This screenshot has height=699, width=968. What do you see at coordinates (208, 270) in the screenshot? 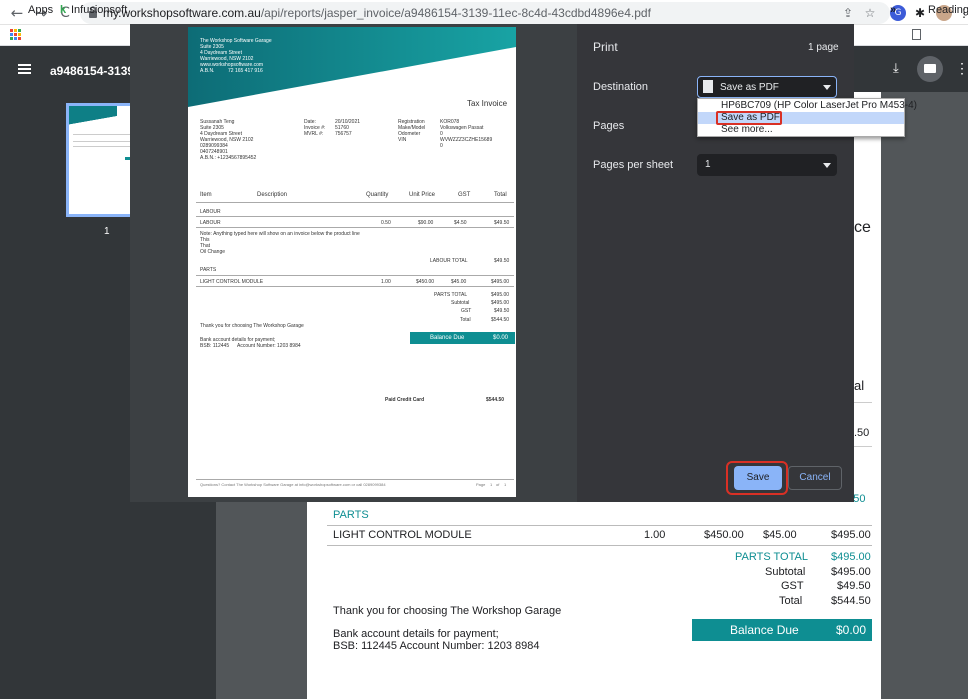
I see `parts-header: PARTS` at bounding box center [208, 270].